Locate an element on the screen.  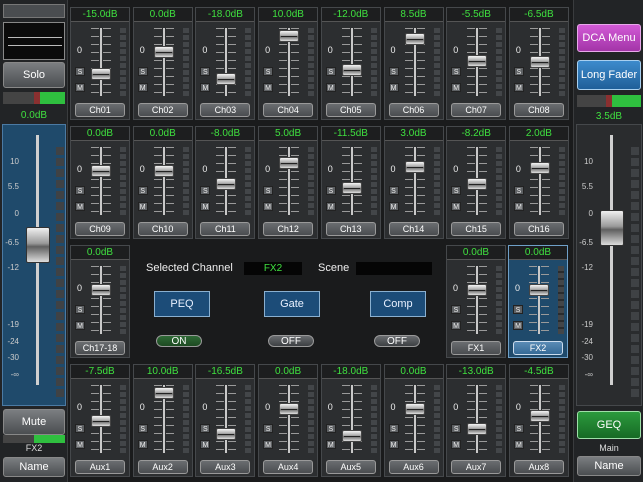
left-fader-cap is located at coordinates (38, 245).